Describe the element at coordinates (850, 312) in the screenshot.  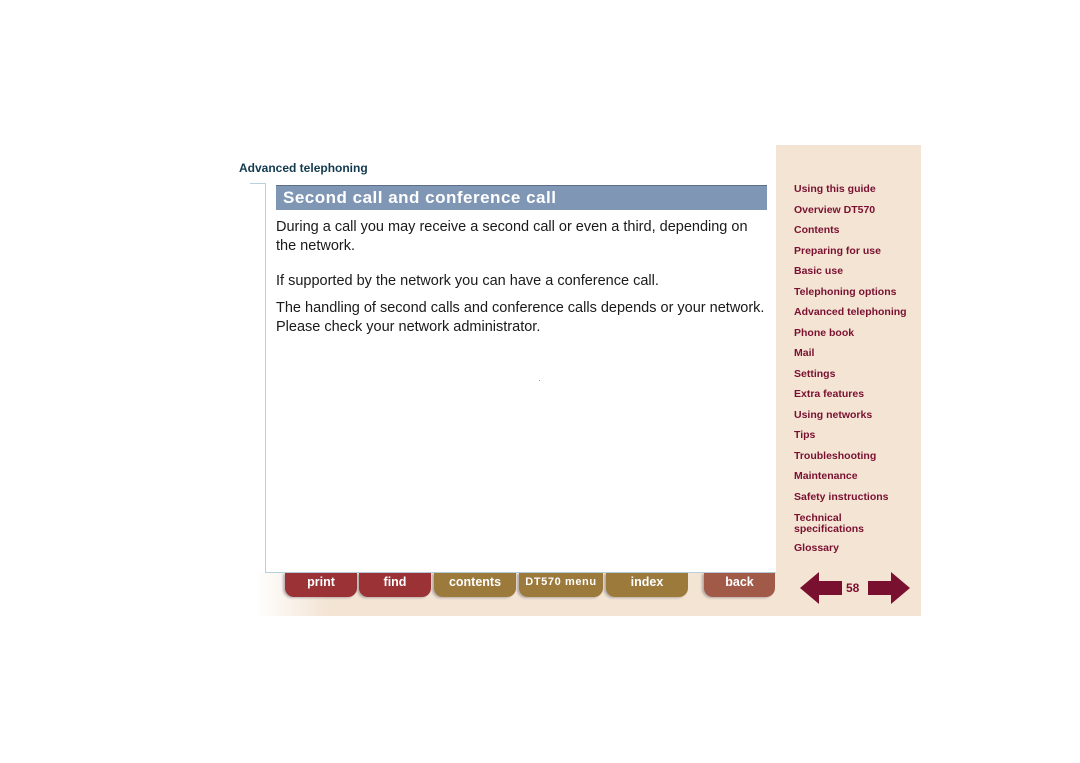
I see `sidebar-item-advanced-telephoning: Advanced telephoning` at that location.